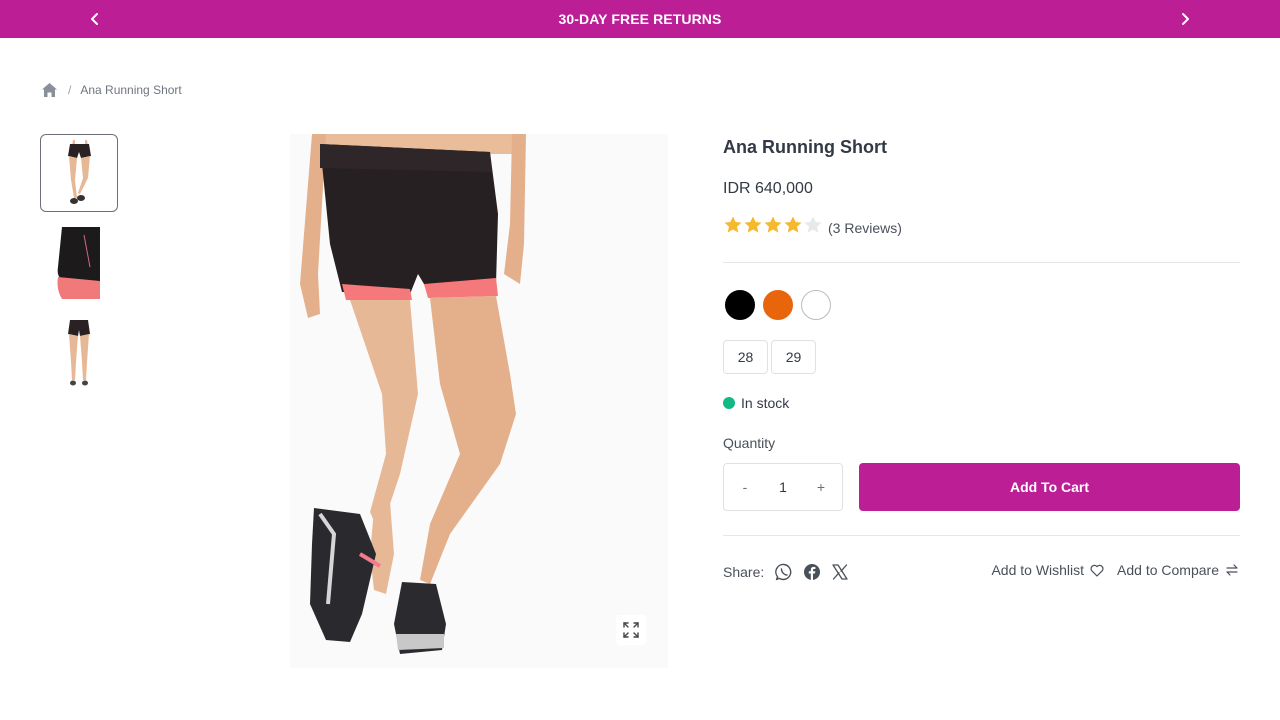 The height and width of the screenshot is (720, 1280). Describe the element at coordinates (1097, 570) in the screenshot. I see `heart-icon` at that location.